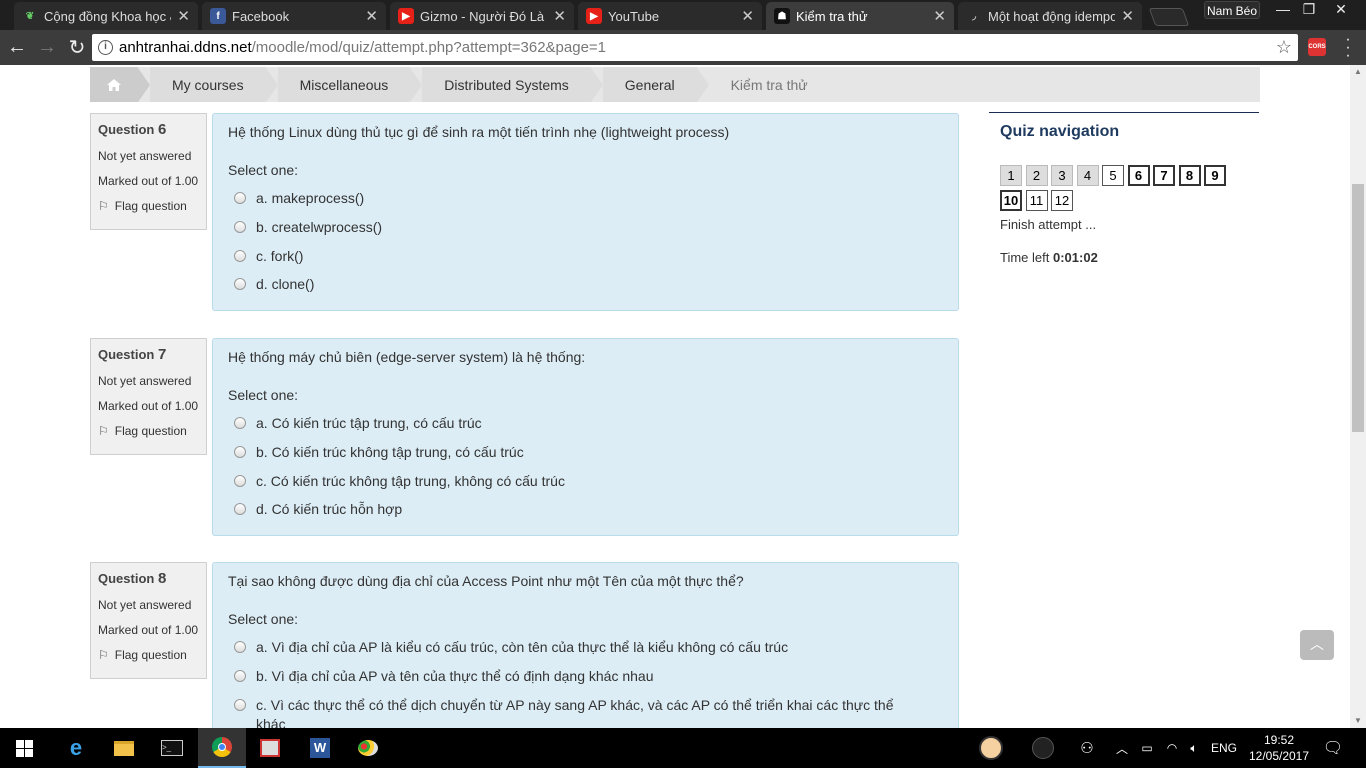 The width and height of the screenshot is (1366, 768). I want to click on edge-browser-icon: e, so click(76, 748).